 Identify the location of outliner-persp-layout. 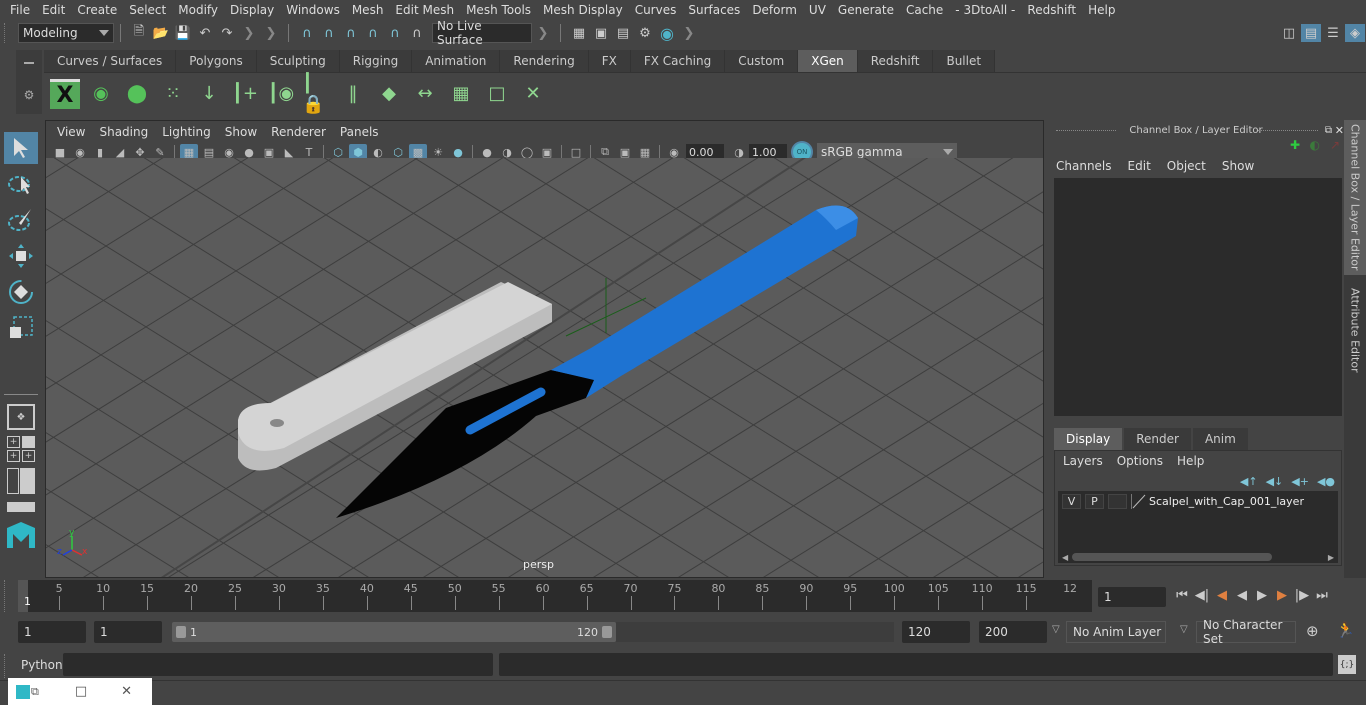
(21, 481).